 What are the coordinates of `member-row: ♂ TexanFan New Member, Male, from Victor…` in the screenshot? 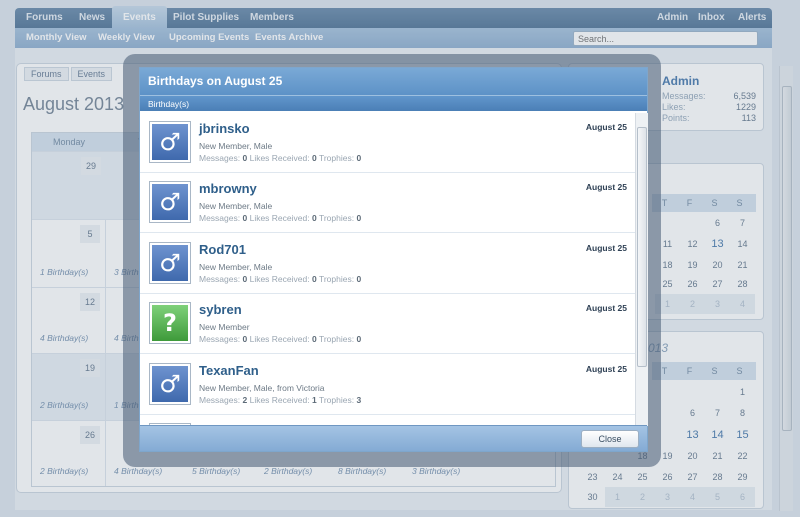 It's located at (387, 385).